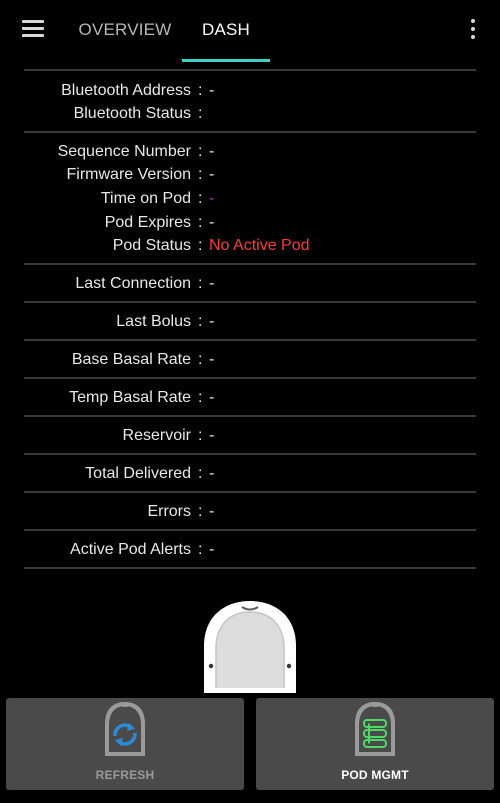 The image size is (500, 803). What do you see at coordinates (125, 729) in the screenshot?
I see `refresh-icon` at bounding box center [125, 729].